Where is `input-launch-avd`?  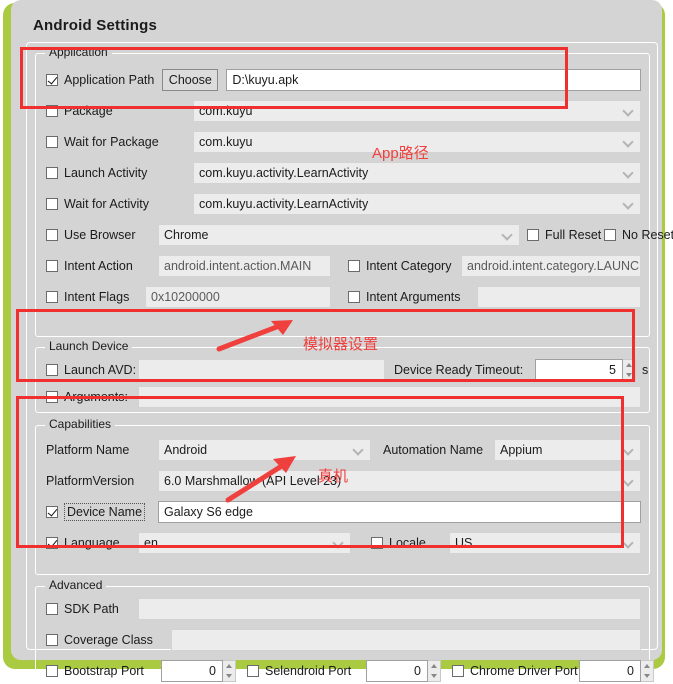 input-launch-avd is located at coordinates (261, 370).